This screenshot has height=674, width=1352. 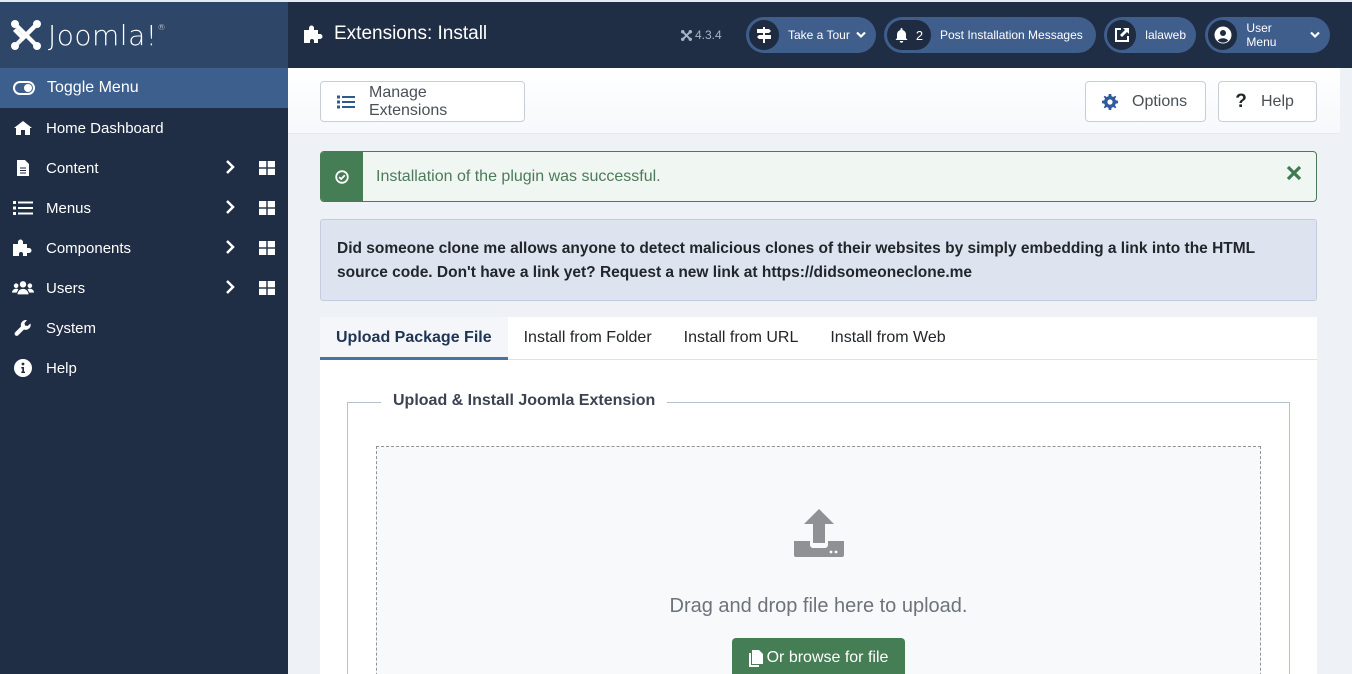 I want to click on joomla-logo: Joomla!®, so click(x=144, y=34).